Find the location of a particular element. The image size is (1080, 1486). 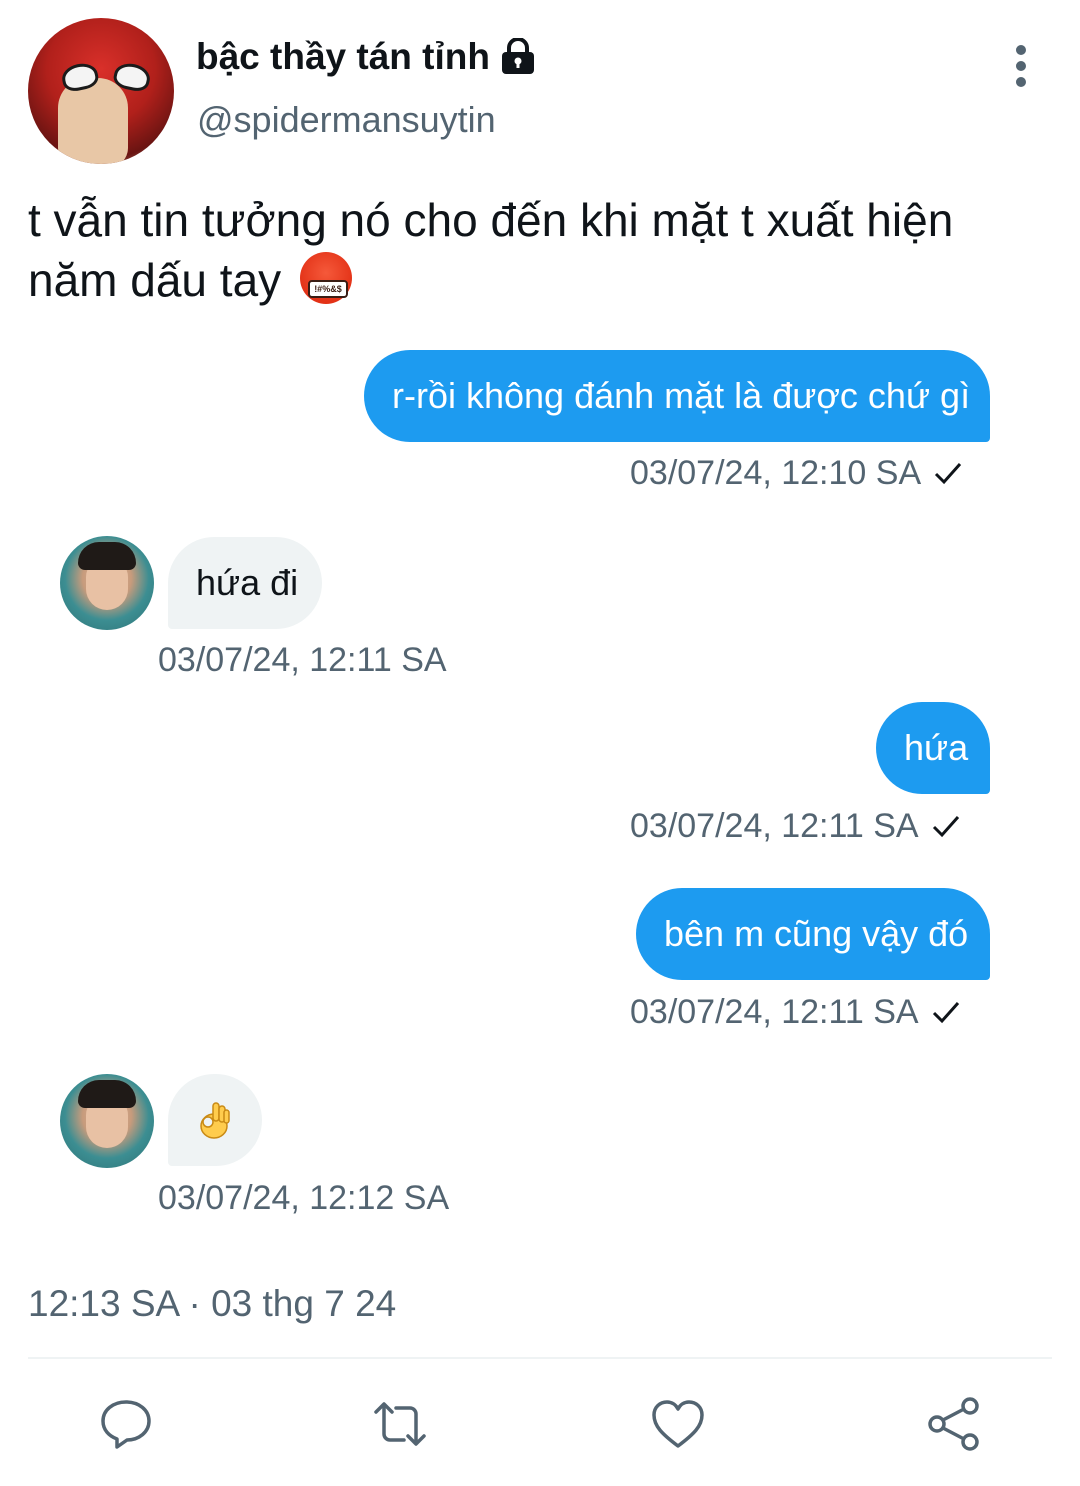

ok-hand-emoji-icon is located at coordinates (215, 1120).